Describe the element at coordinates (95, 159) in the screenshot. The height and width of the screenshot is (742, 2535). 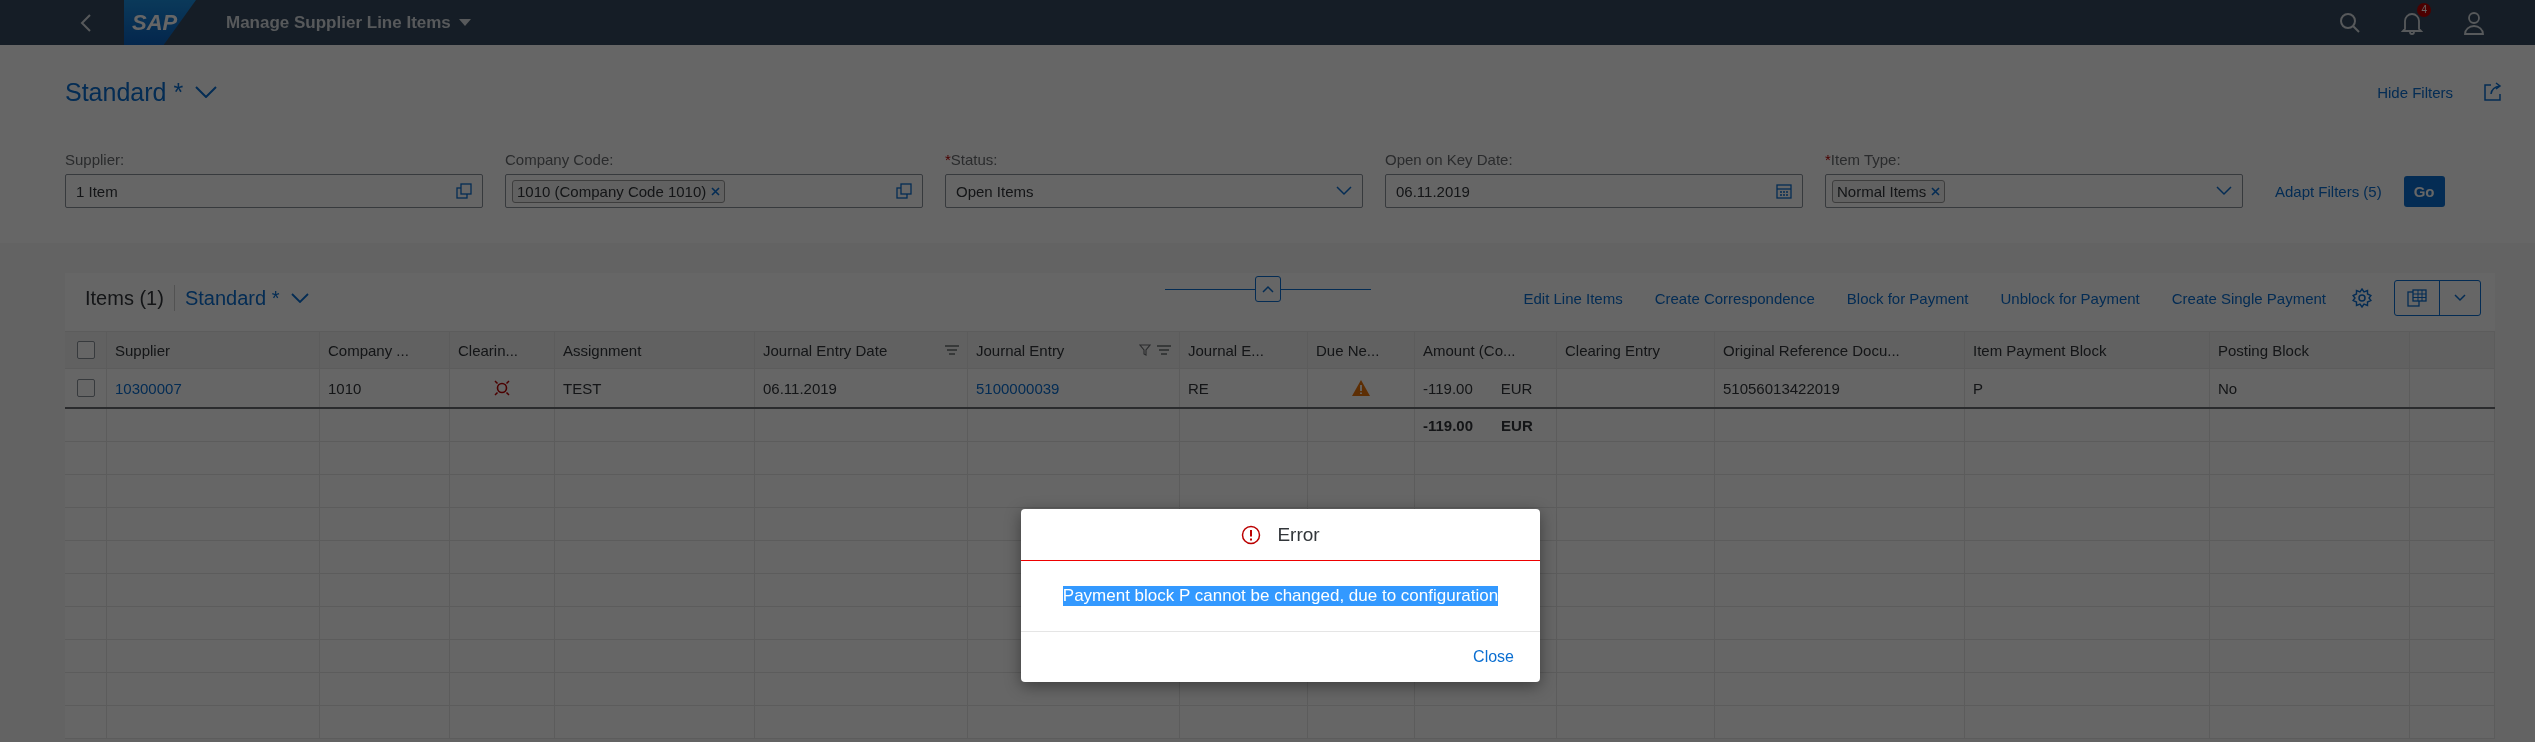
I see `filter-label: Supplier:` at that location.